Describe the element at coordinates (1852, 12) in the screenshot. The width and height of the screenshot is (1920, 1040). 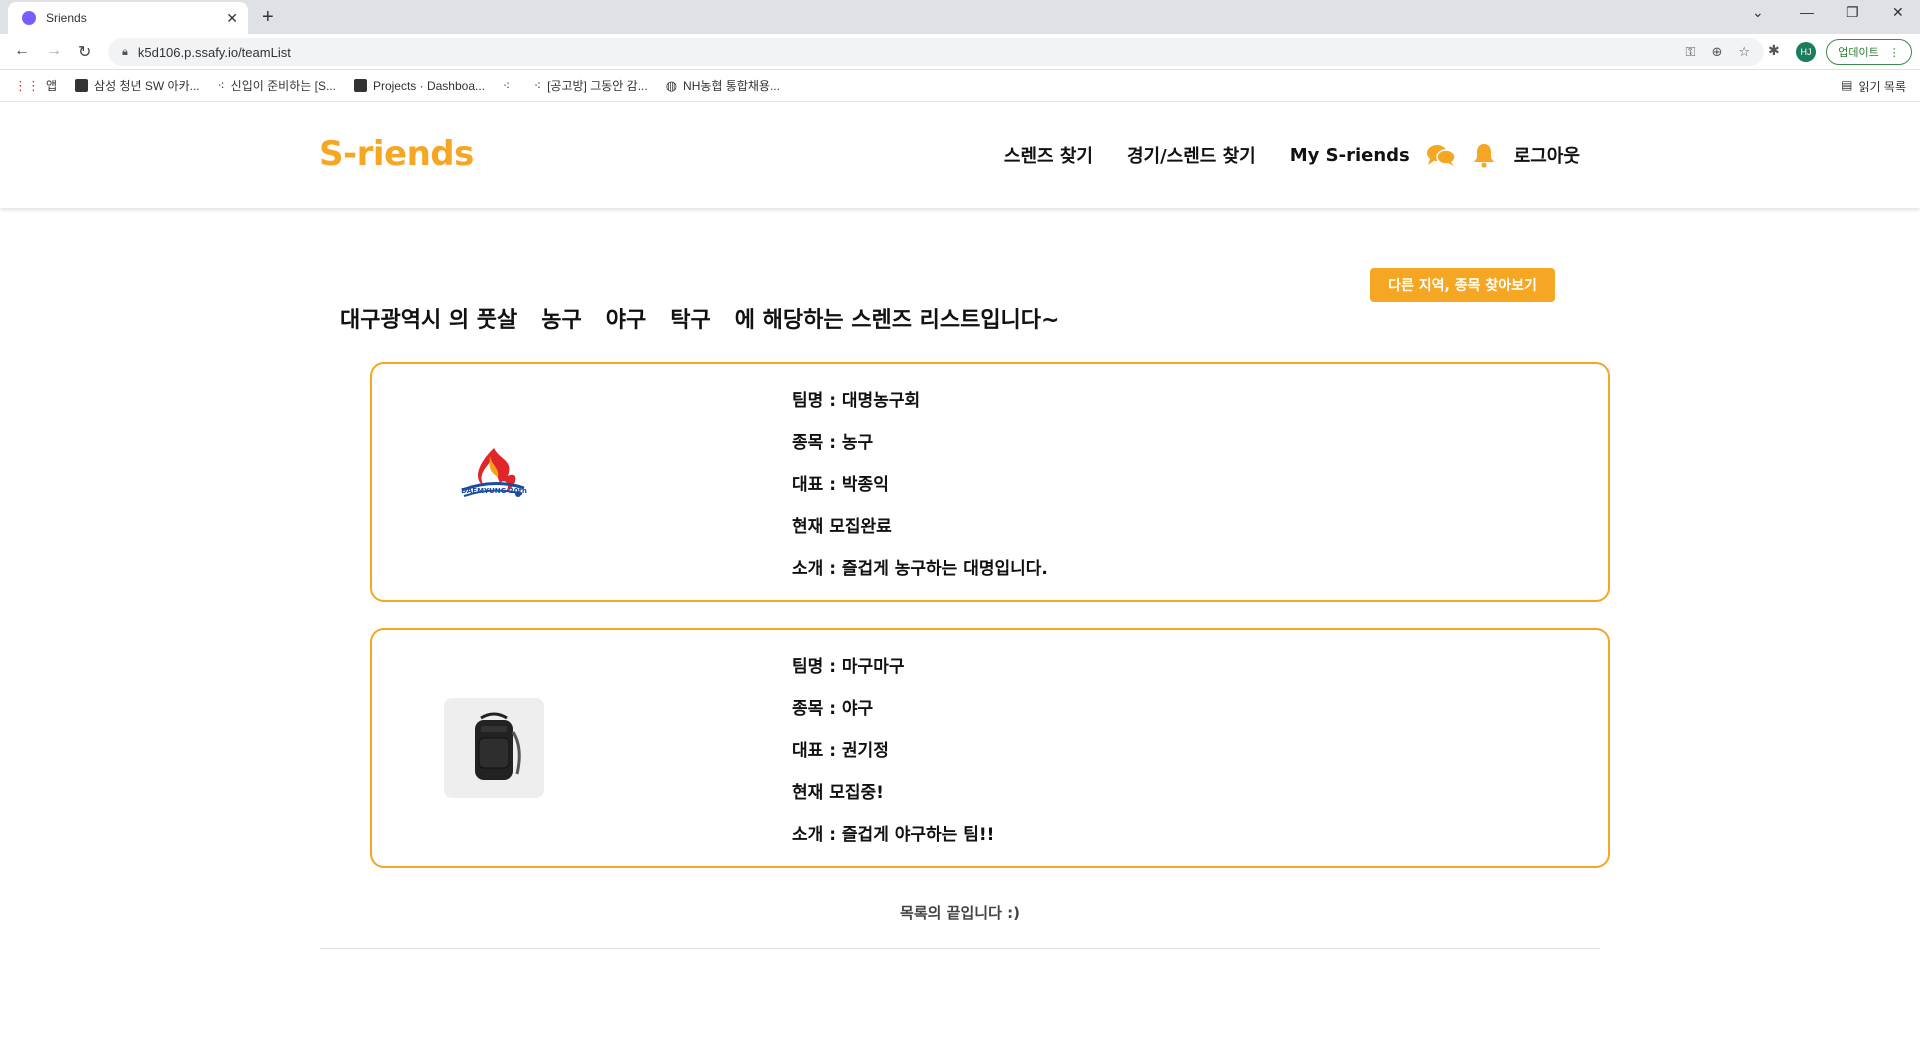
I see `restore-button: ❐` at that location.